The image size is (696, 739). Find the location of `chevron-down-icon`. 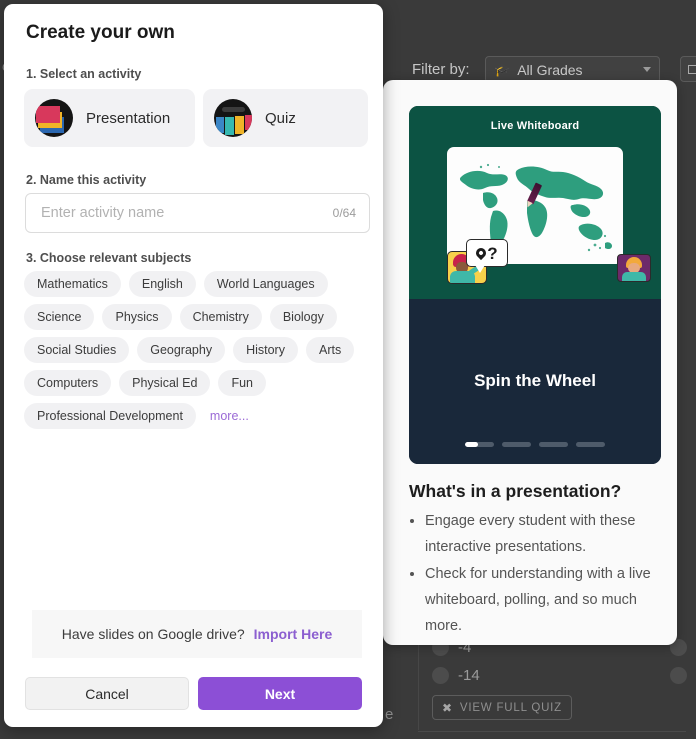

chevron-down-icon is located at coordinates (647, 69).